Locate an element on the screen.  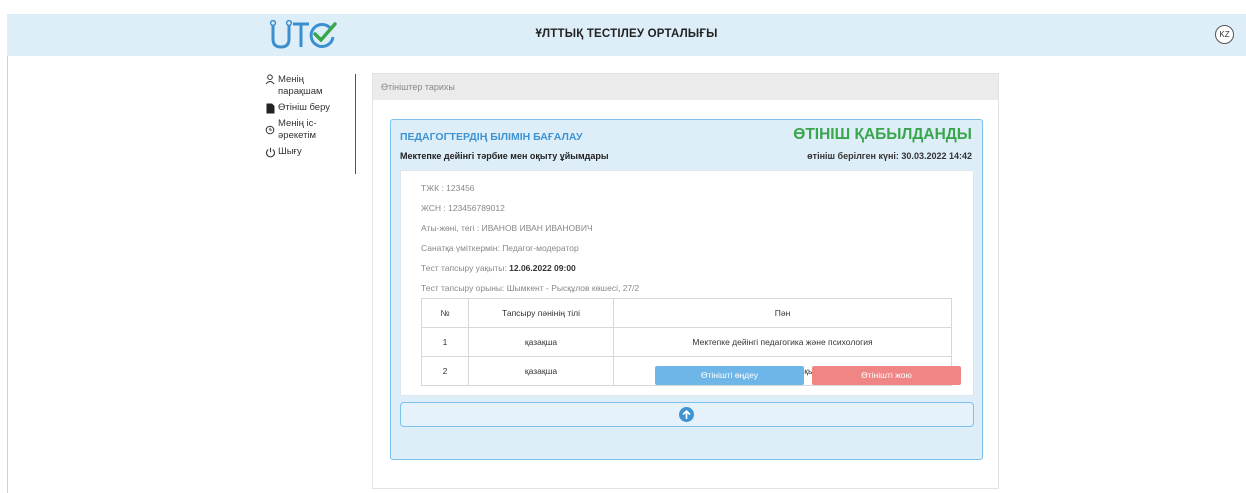
sidebar-item-my-page: Менің парақшам is located at coordinates (309, 86).